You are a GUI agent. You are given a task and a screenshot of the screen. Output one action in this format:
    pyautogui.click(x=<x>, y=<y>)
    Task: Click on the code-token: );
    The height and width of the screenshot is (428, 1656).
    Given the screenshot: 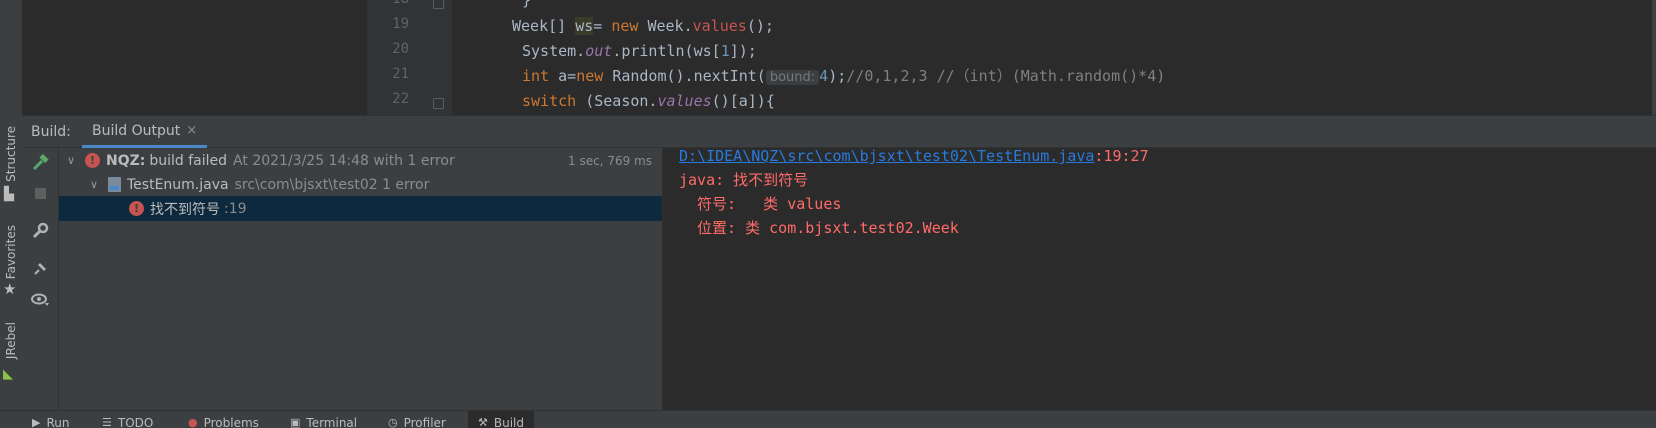 What is the action you would take?
    pyautogui.click(x=837, y=76)
    